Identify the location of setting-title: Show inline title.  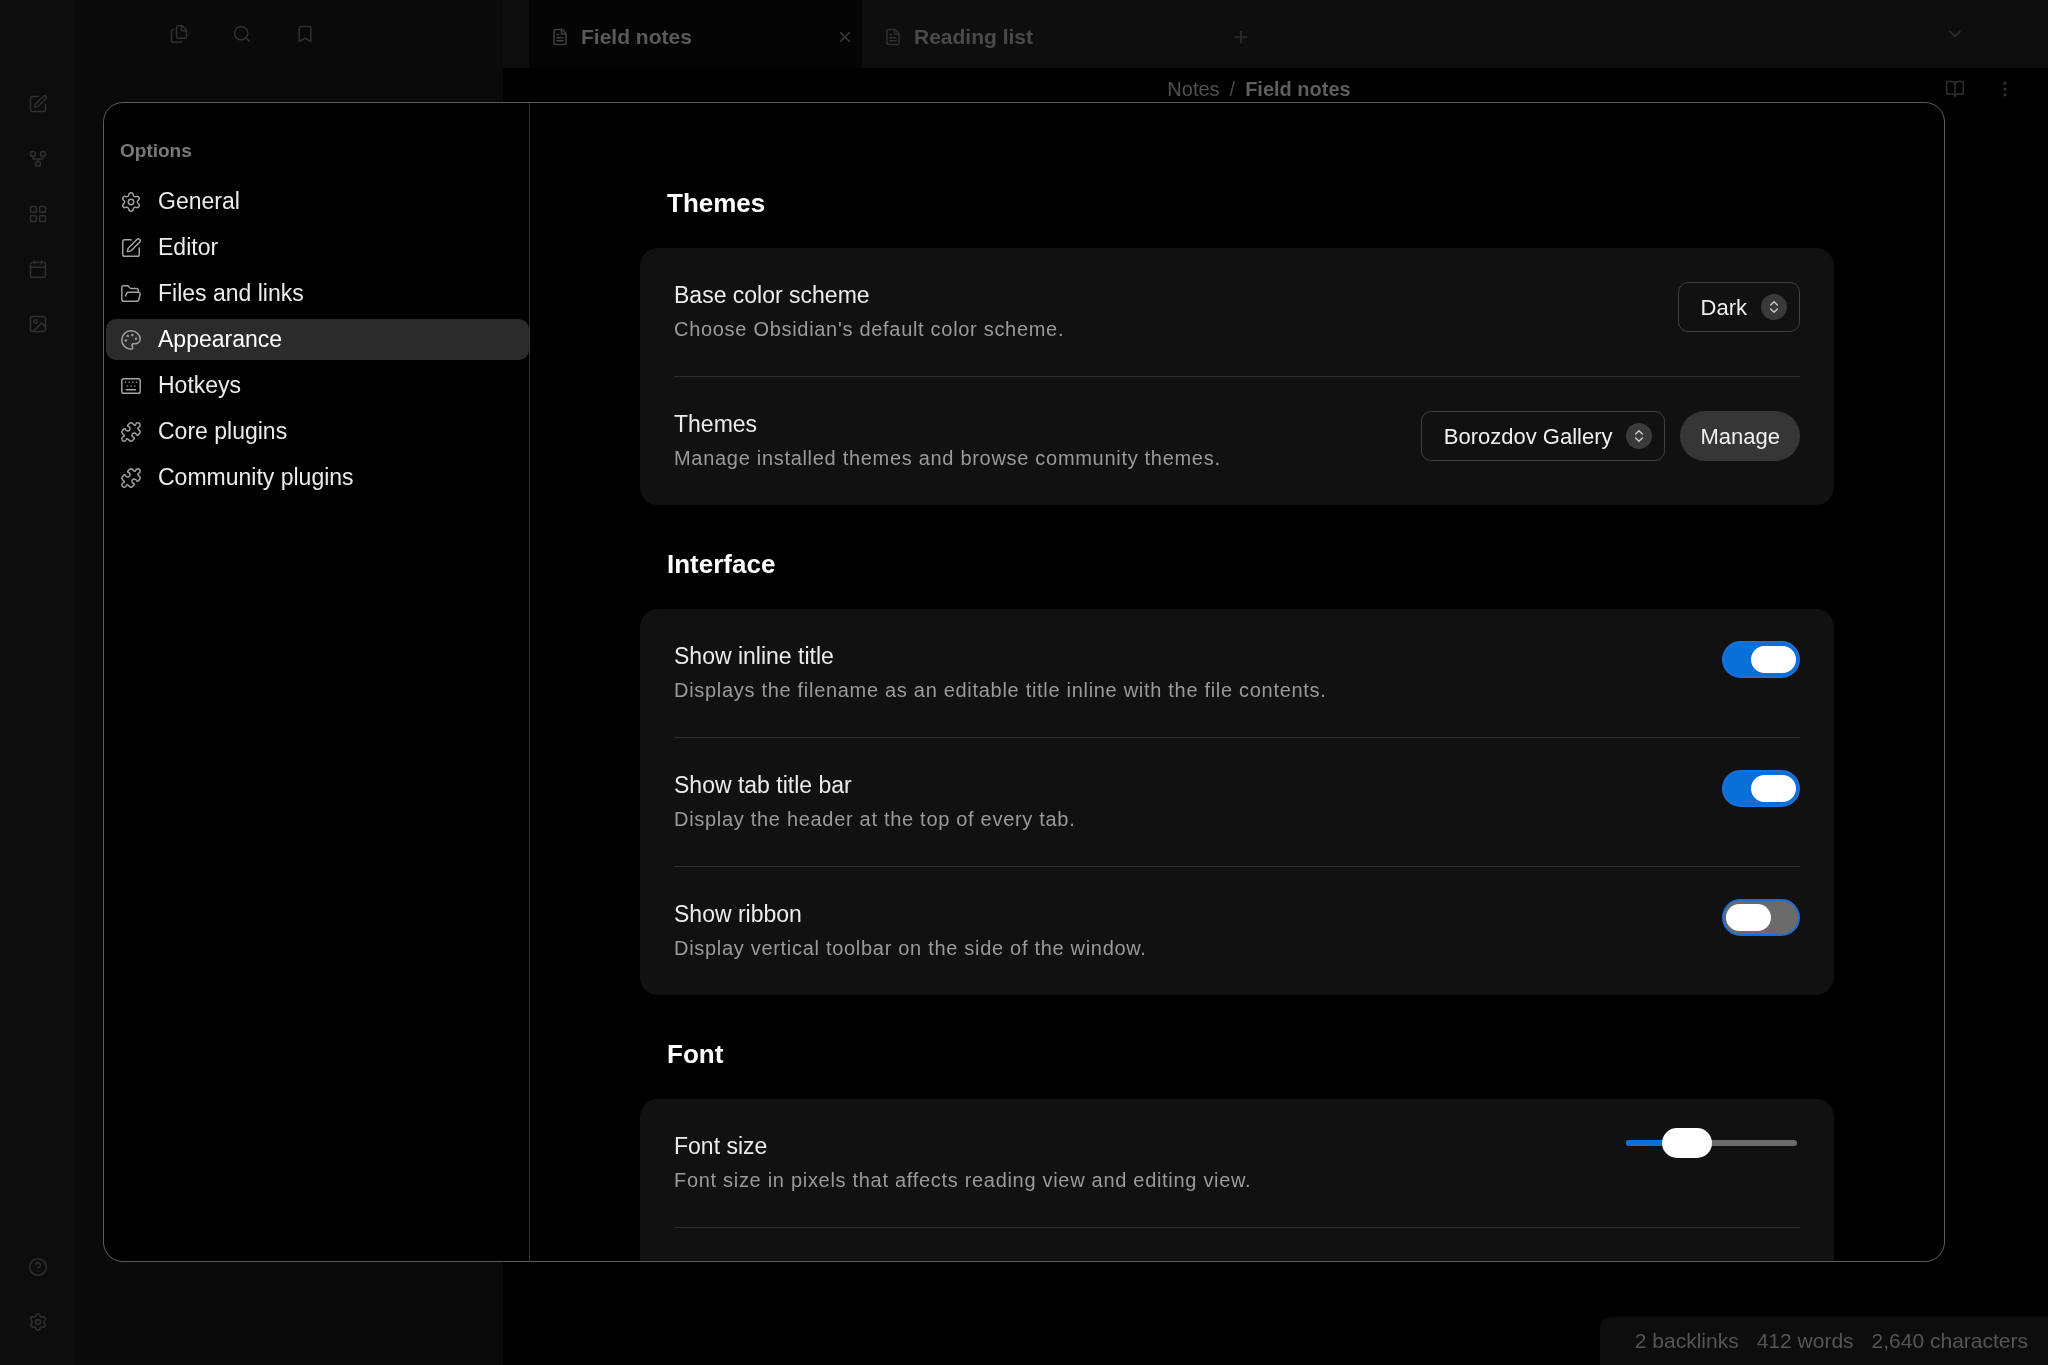
(754, 656).